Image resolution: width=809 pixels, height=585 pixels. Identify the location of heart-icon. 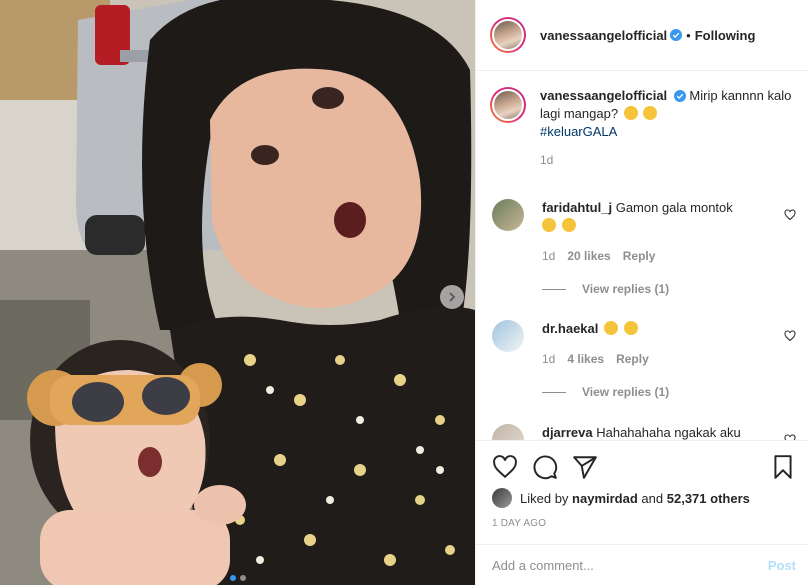
(505, 467).